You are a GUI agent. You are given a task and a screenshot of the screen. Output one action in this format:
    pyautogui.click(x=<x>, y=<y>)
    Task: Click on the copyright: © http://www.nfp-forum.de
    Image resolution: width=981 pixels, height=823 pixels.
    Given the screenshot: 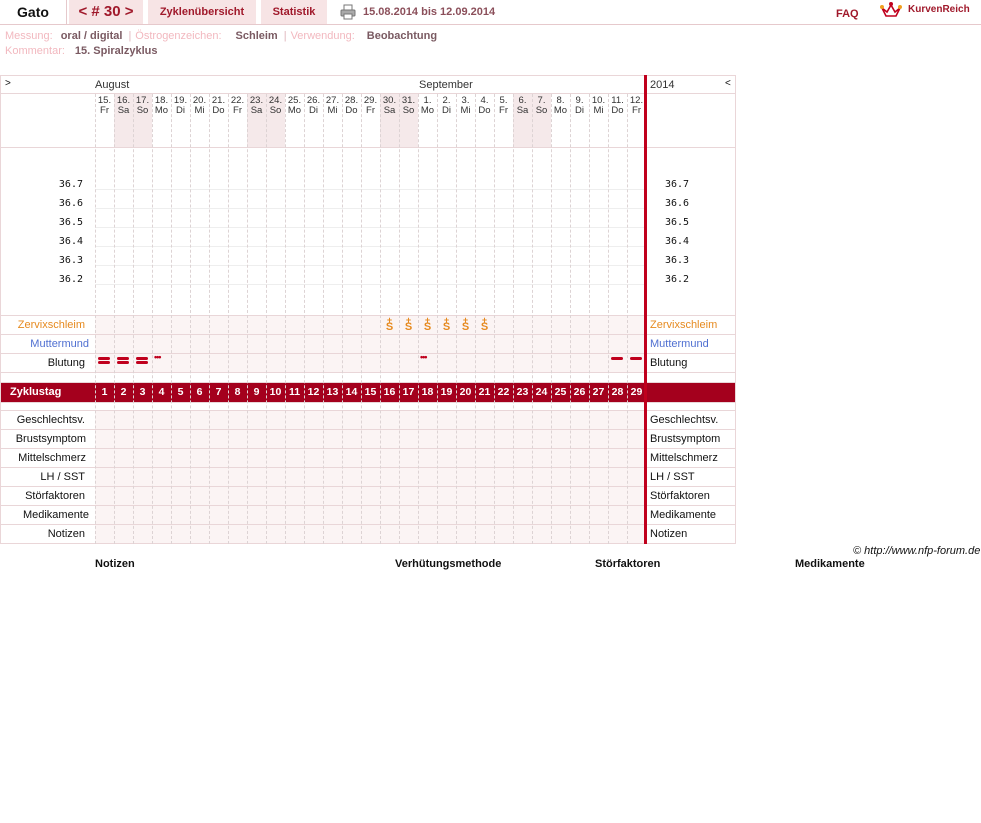 What is the action you would take?
    pyautogui.click(x=916, y=551)
    